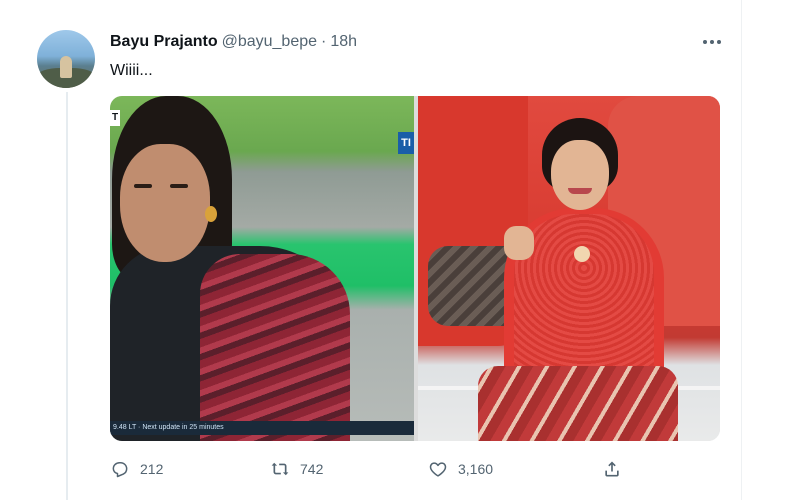 The image size is (800, 500). Describe the element at coordinates (275, 347) in the screenshot. I see `photo-shawl` at that location.